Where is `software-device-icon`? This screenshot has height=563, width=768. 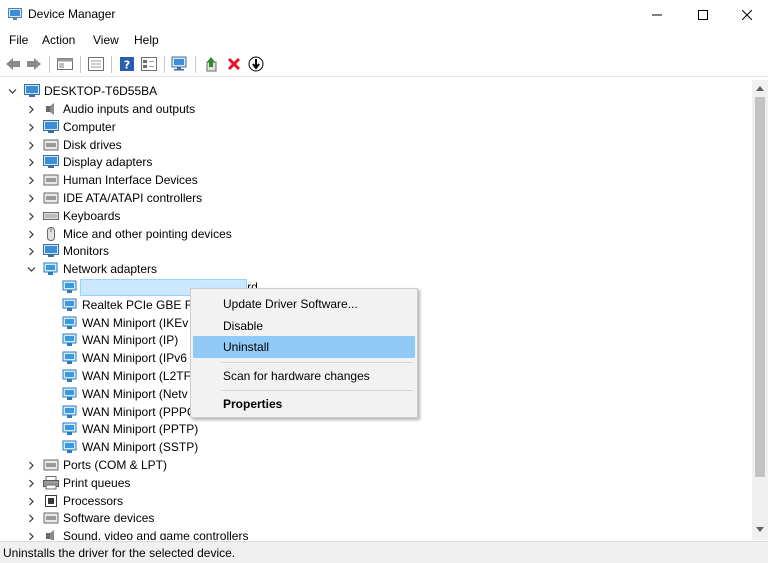
software-device-icon is located at coordinates (51, 518).